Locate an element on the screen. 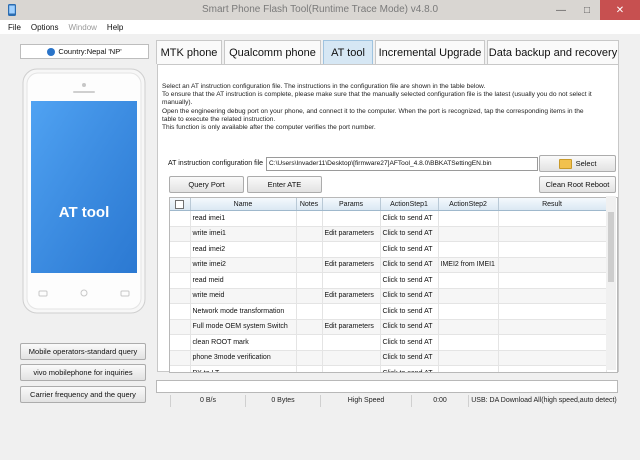 This screenshot has height=460, width=640. name-cell: read meid is located at coordinates (243, 280).